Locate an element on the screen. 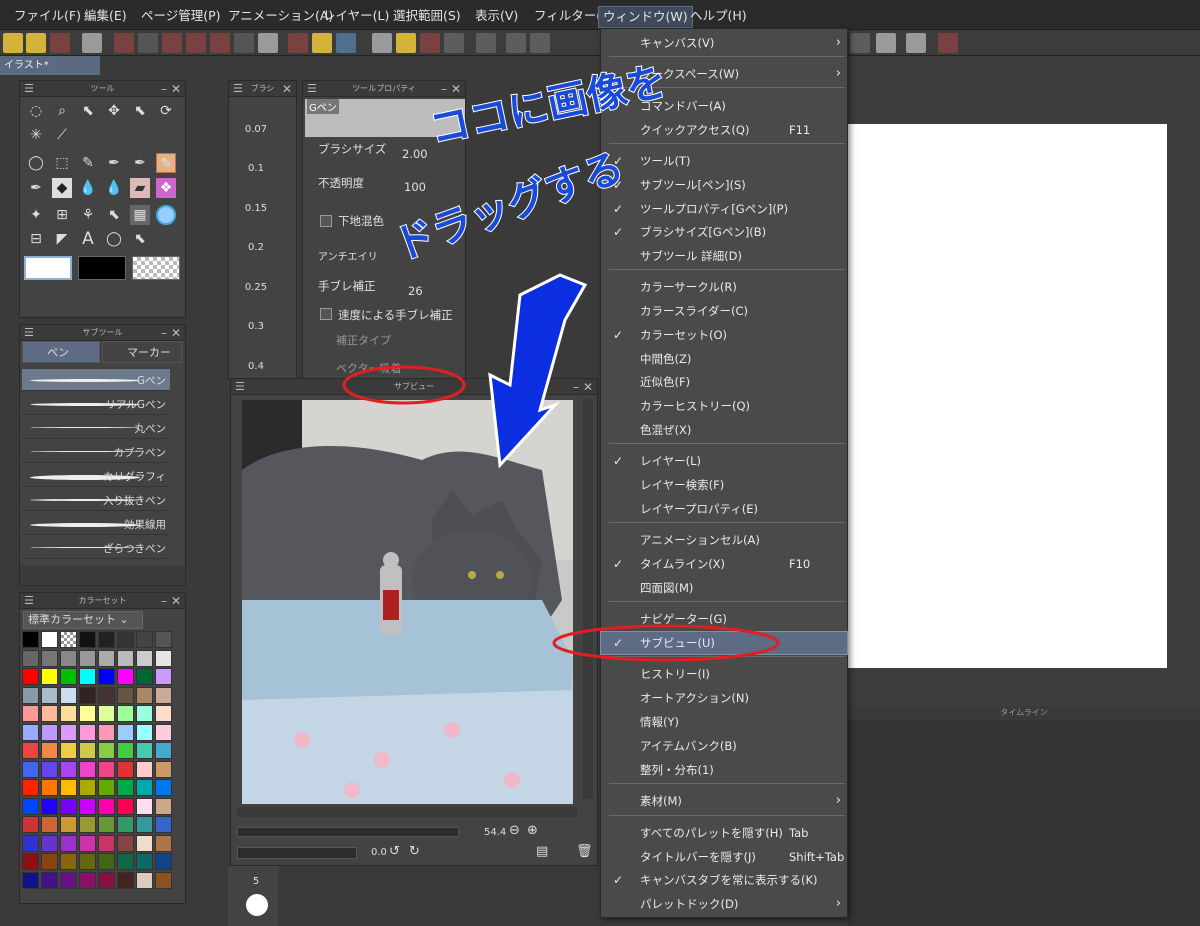 The image size is (1200, 926). brush-item: ざらつきペン is located at coordinates (96, 548).